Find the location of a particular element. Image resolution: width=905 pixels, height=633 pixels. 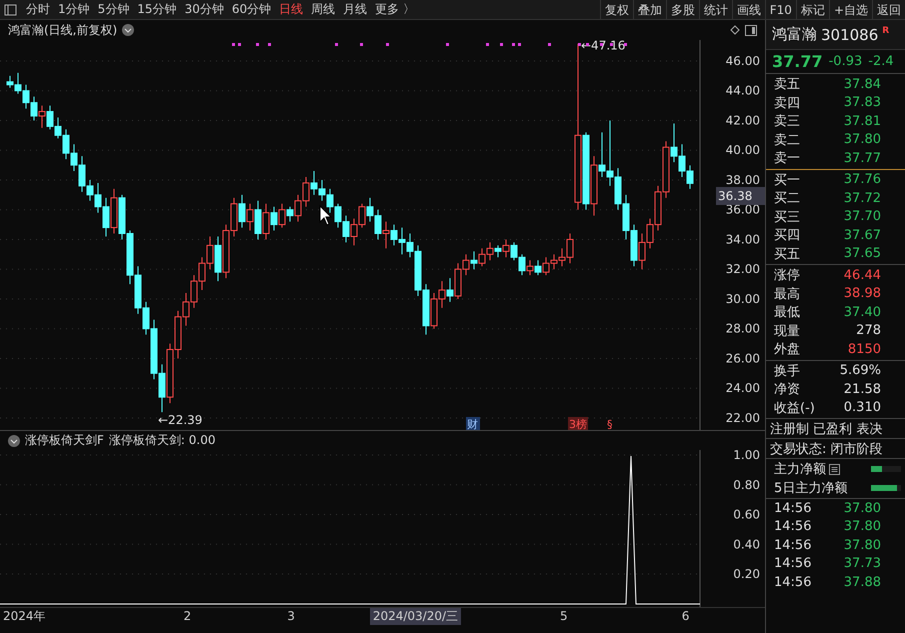

date-axis-label: 2 is located at coordinates (187, 616).